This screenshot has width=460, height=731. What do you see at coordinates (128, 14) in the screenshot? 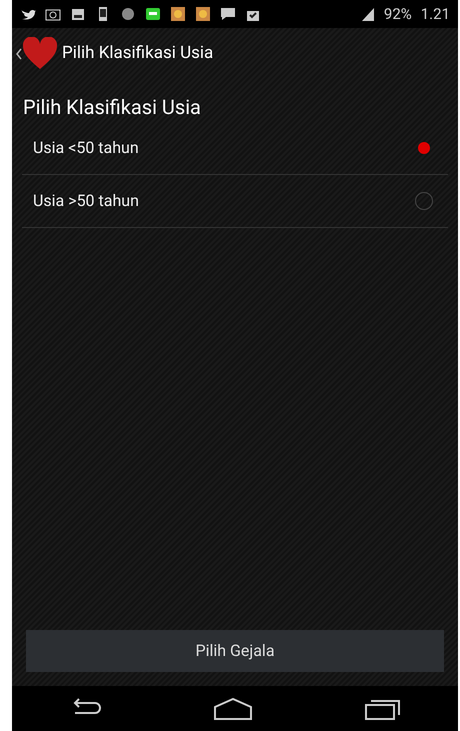
I see `circle-icon` at bounding box center [128, 14].